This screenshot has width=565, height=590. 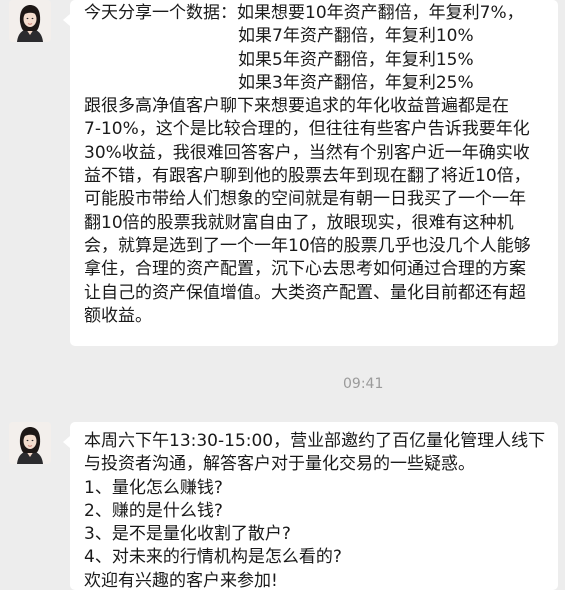 What do you see at coordinates (356, 36) in the screenshot?
I see `message-line: 如果7年资产翻倍，年复利10%` at bounding box center [356, 36].